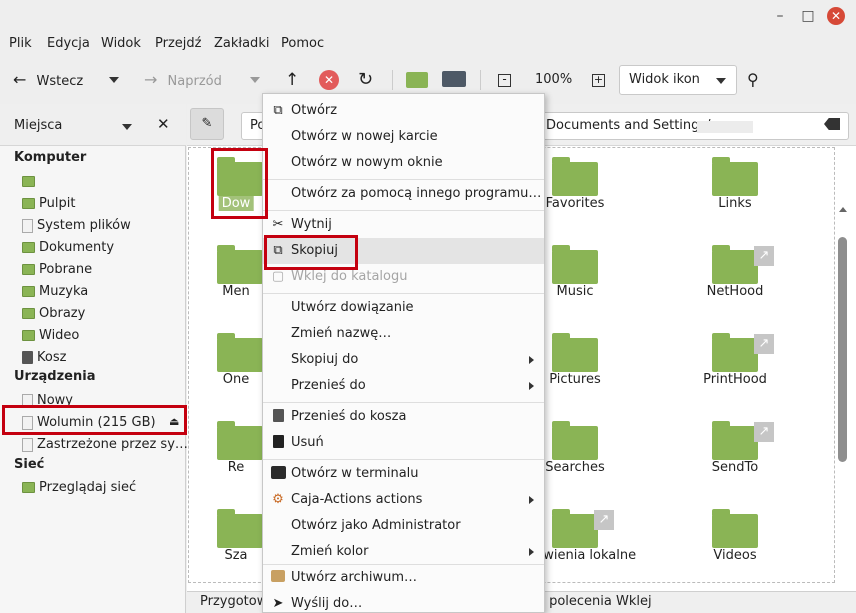  Describe the element at coordinates (194, 81) in the screenshot. I see `forward-label: Naprzód` at that location.